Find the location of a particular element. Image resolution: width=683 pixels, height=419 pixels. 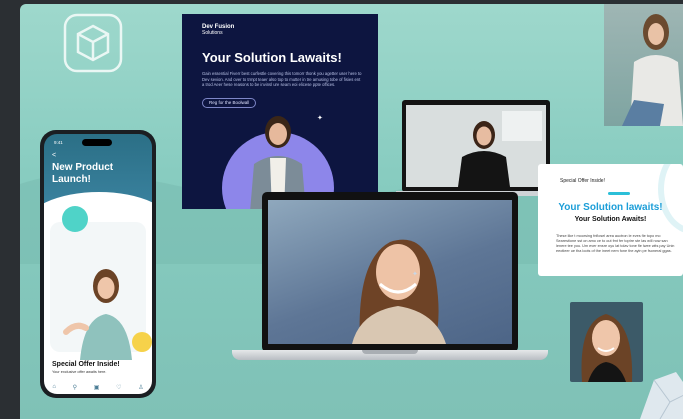

profile-icon: ♙ is located at coordinates (140, 387).